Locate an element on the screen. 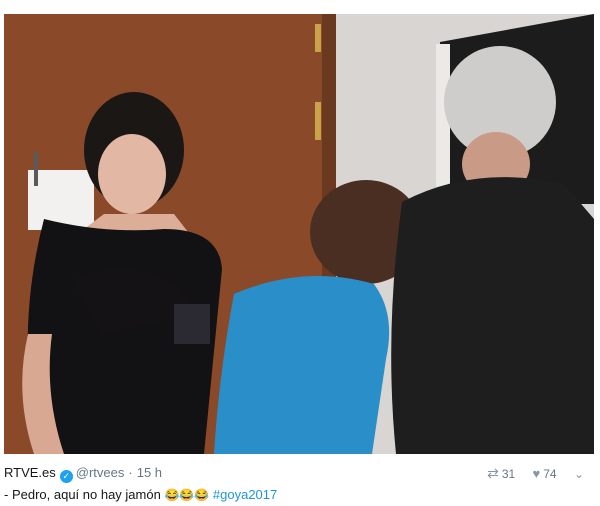 This screenshot has width=600, height=506. author-handle: @rtvees is located at coordinates (100, 472).